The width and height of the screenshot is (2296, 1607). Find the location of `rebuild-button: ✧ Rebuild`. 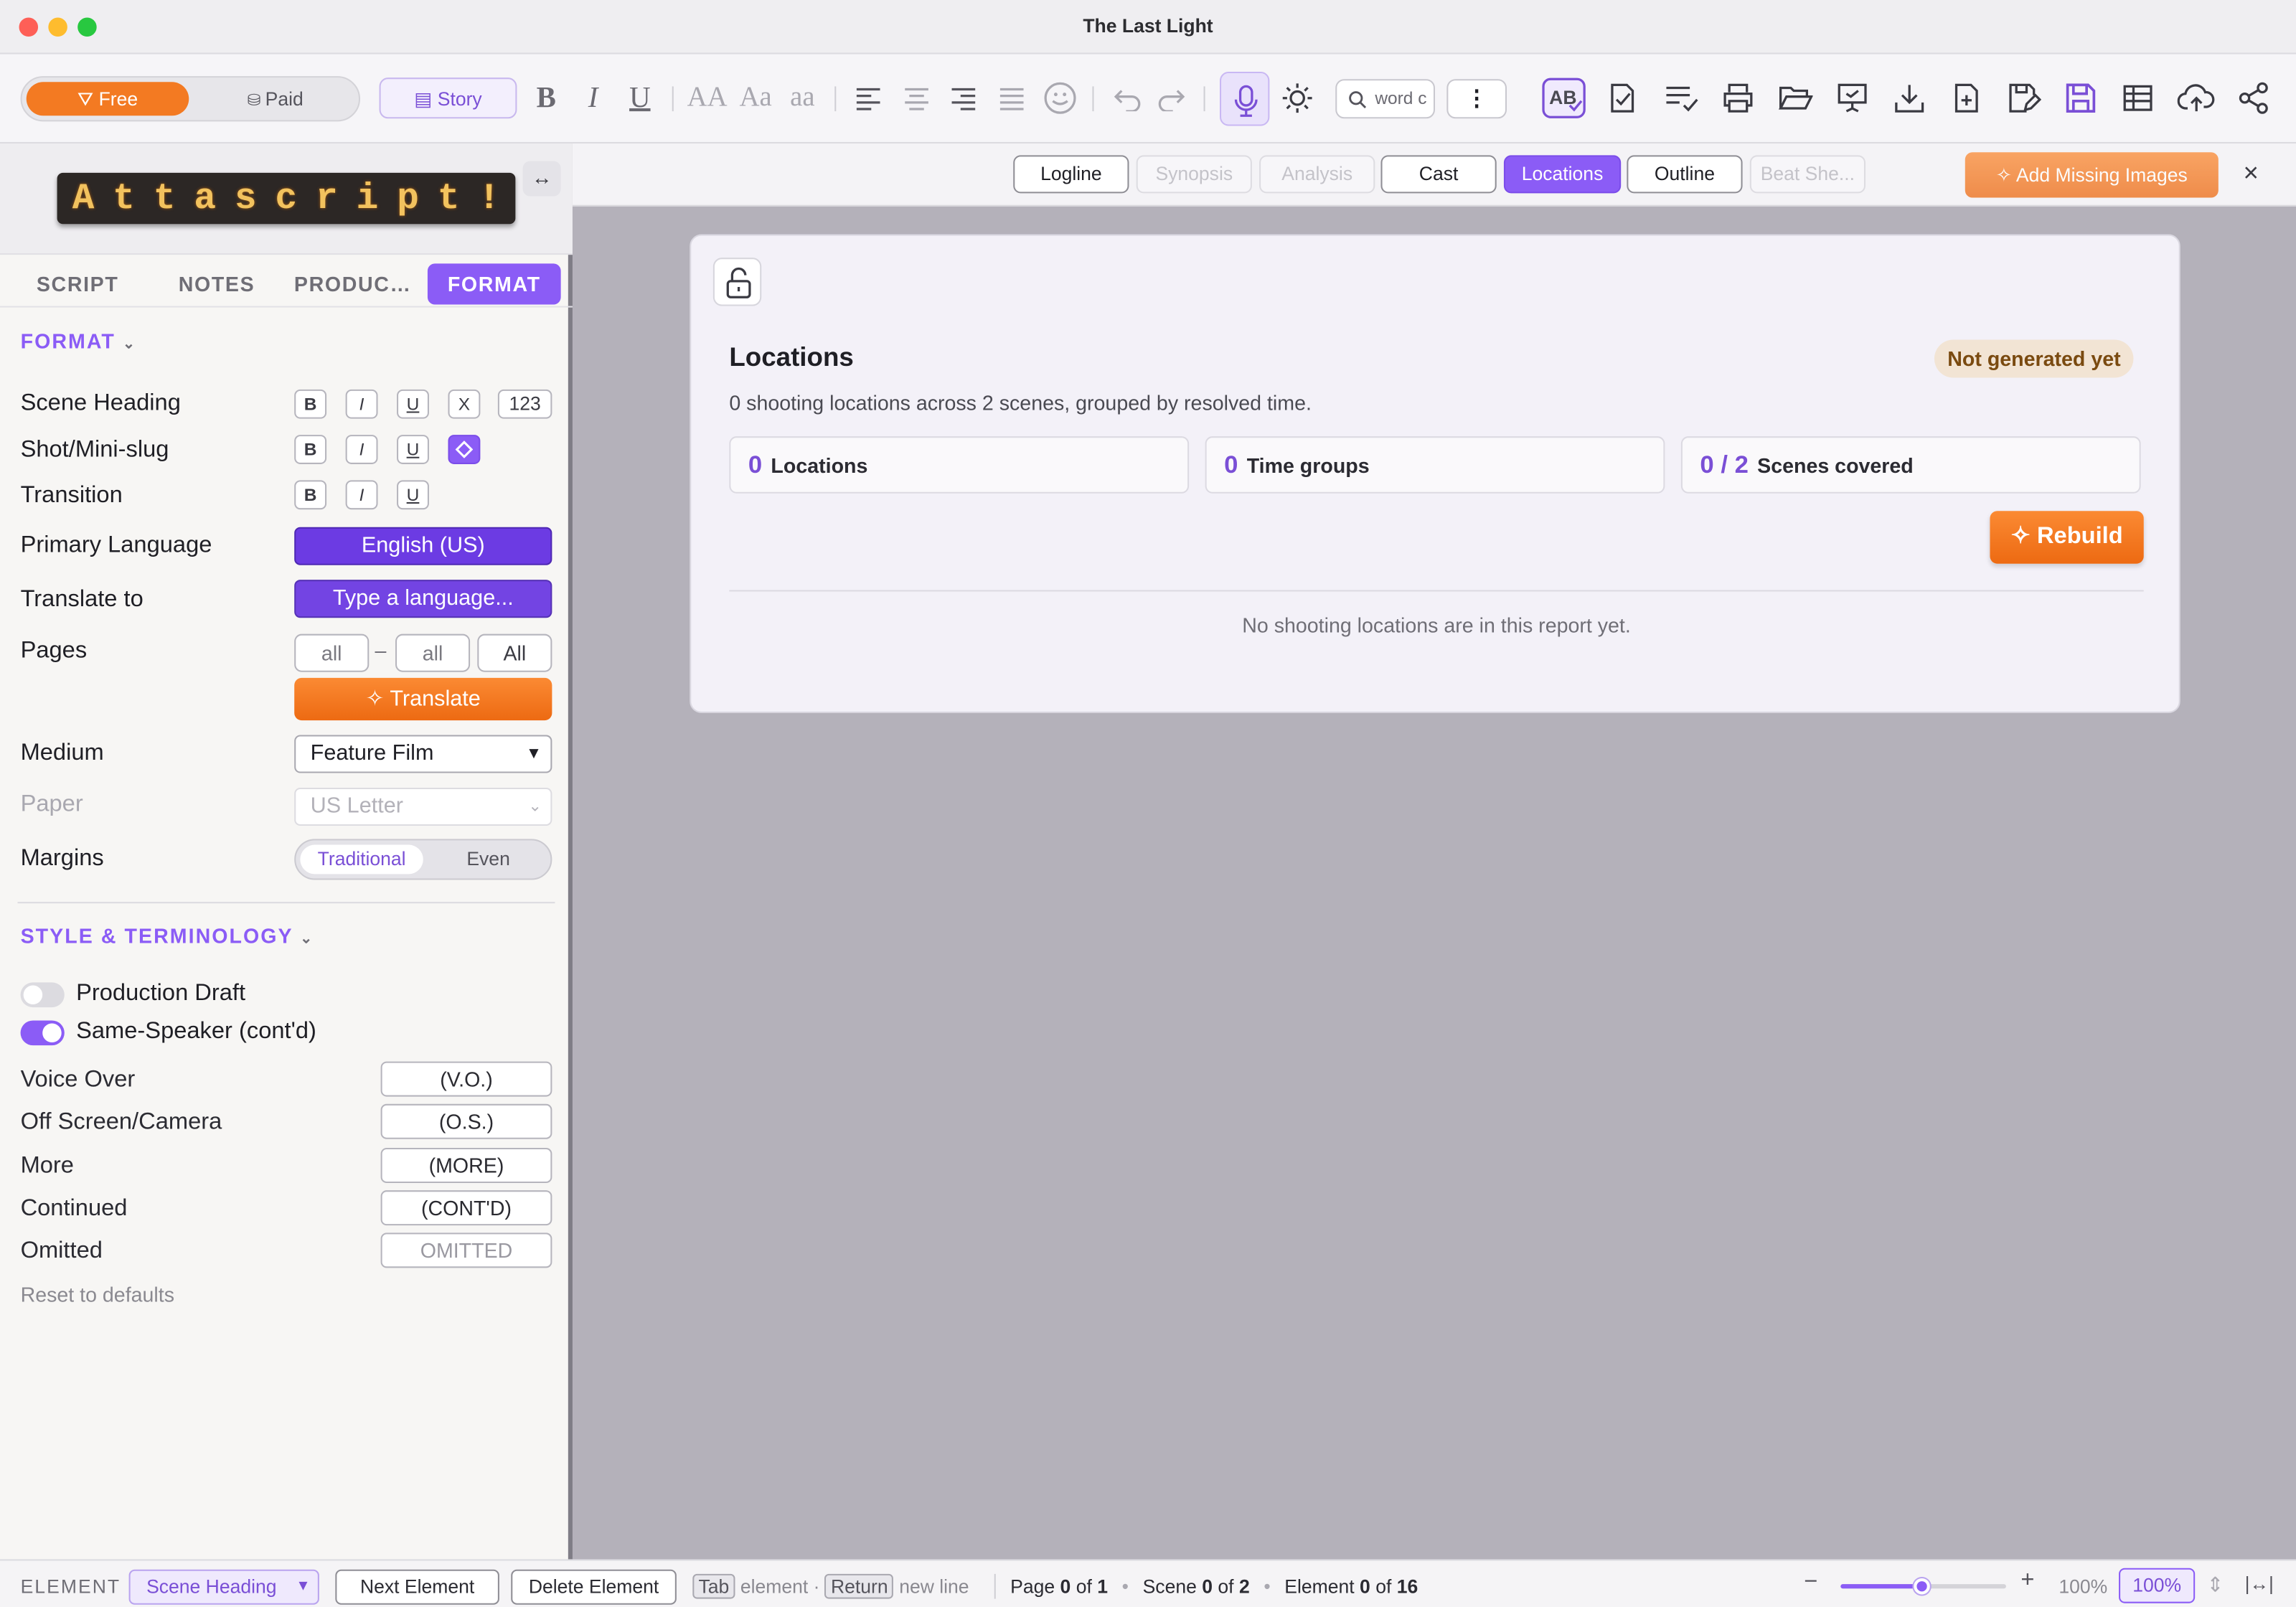

rebuild-button: ✧ Rebuild is located at coordinates (2067, 537).